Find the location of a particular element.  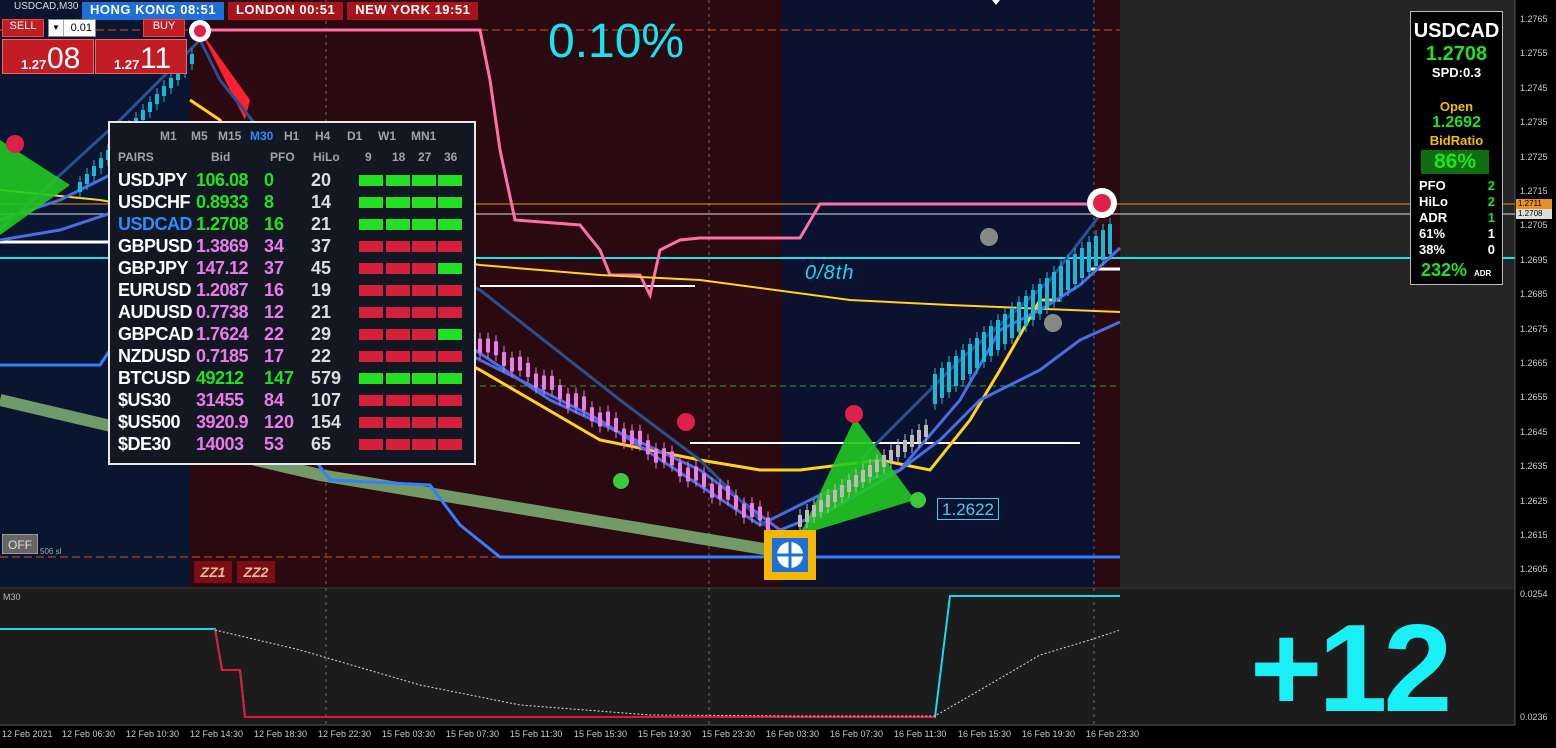

lot-dropdown-icon: ▼ is located at coordinates (56, 28).